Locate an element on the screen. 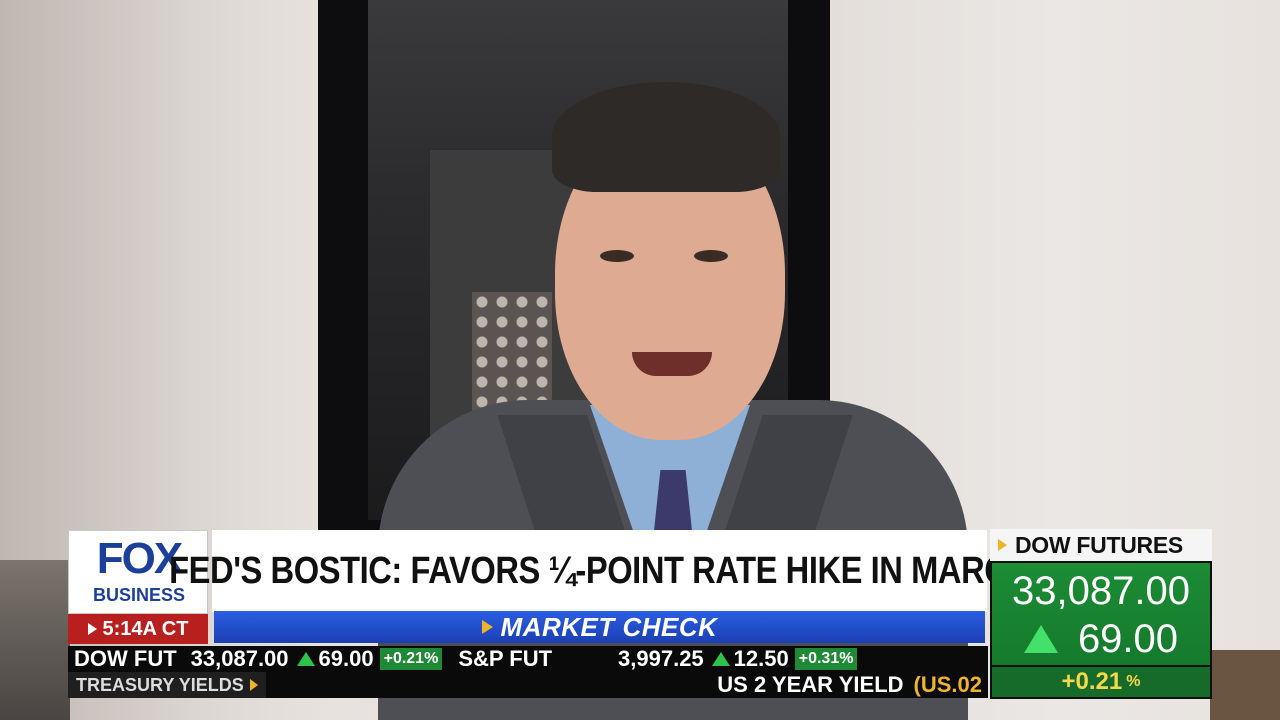 The image size is (1280, 720). time-text: 5:14A CT is located at coordinates (145, 628).